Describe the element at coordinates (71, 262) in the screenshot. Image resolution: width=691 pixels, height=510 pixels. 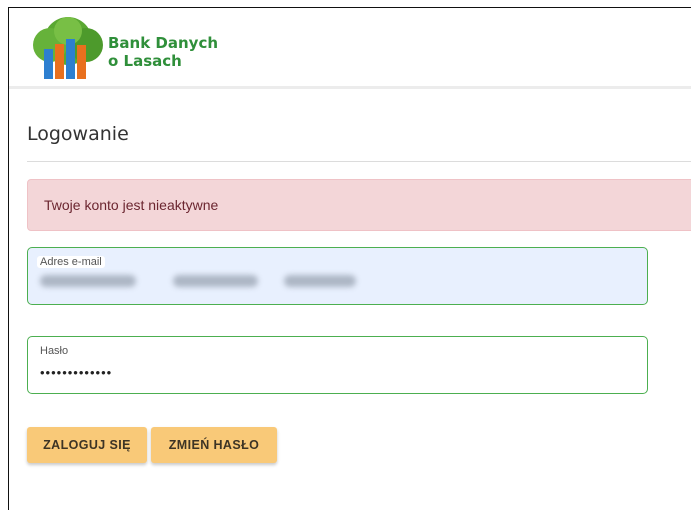
I see `email-field-label: Adres e-mail` at that location.